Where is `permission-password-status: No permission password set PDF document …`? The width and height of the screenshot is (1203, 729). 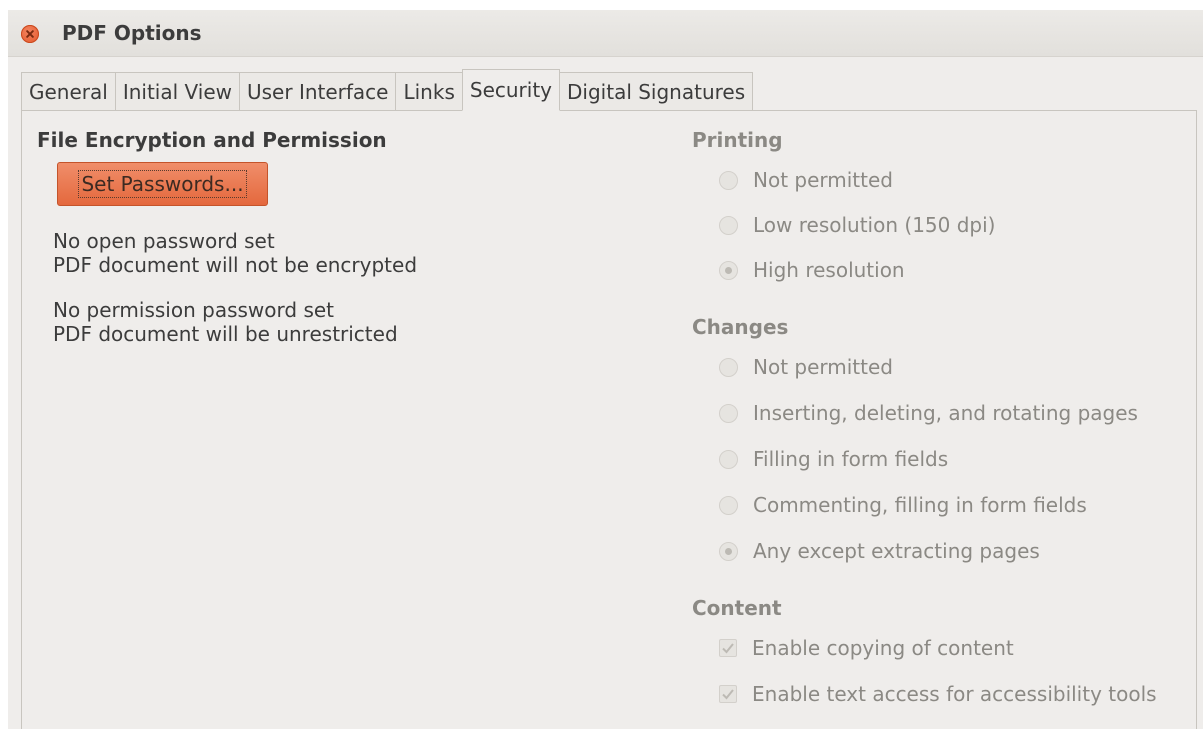 permission-password-status: No permission password set PDF document … is located at coordinates (225, 322).